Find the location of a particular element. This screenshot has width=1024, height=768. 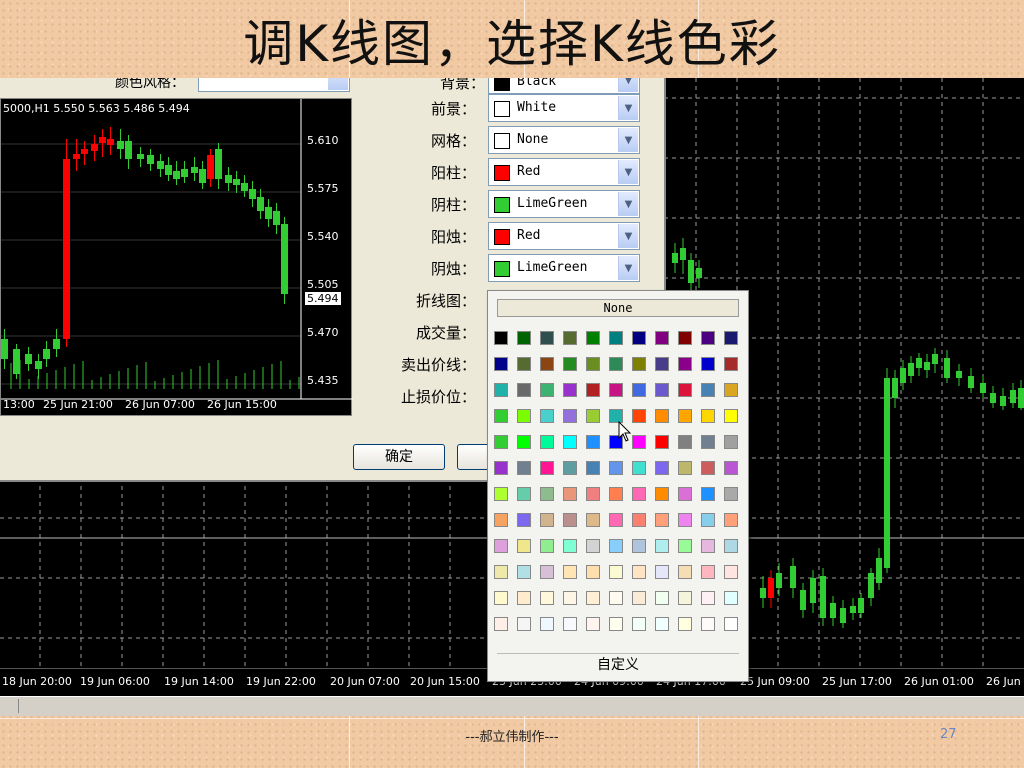

background-color-select: Black ▼ is located at coordinates (564, 86).